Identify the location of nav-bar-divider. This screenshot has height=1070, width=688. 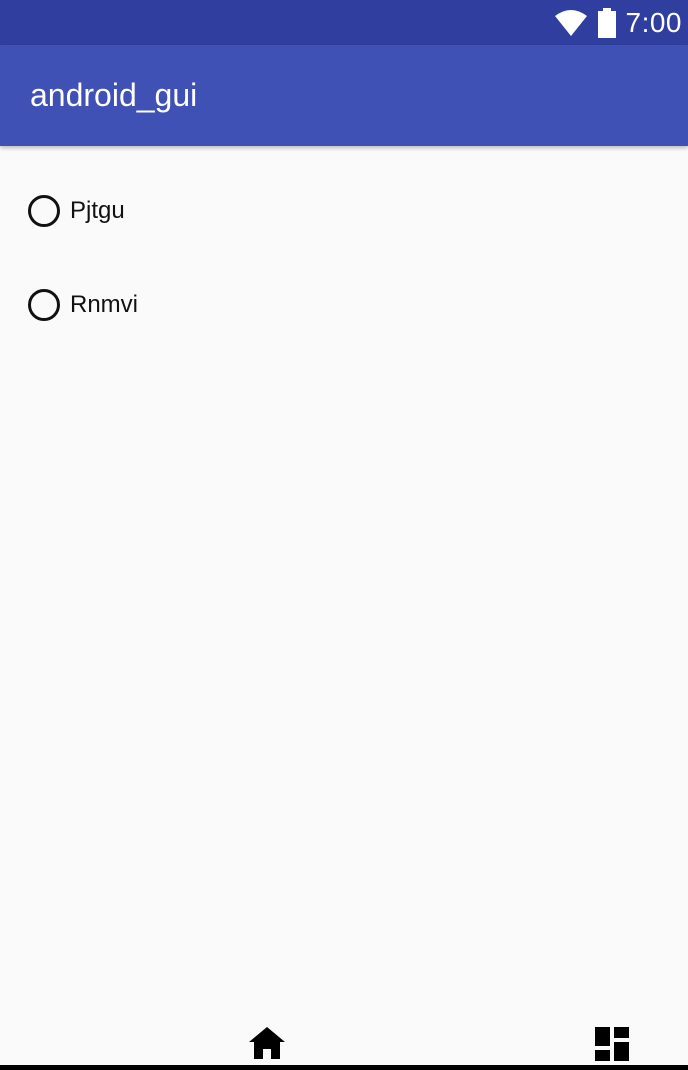
(344, 1067).